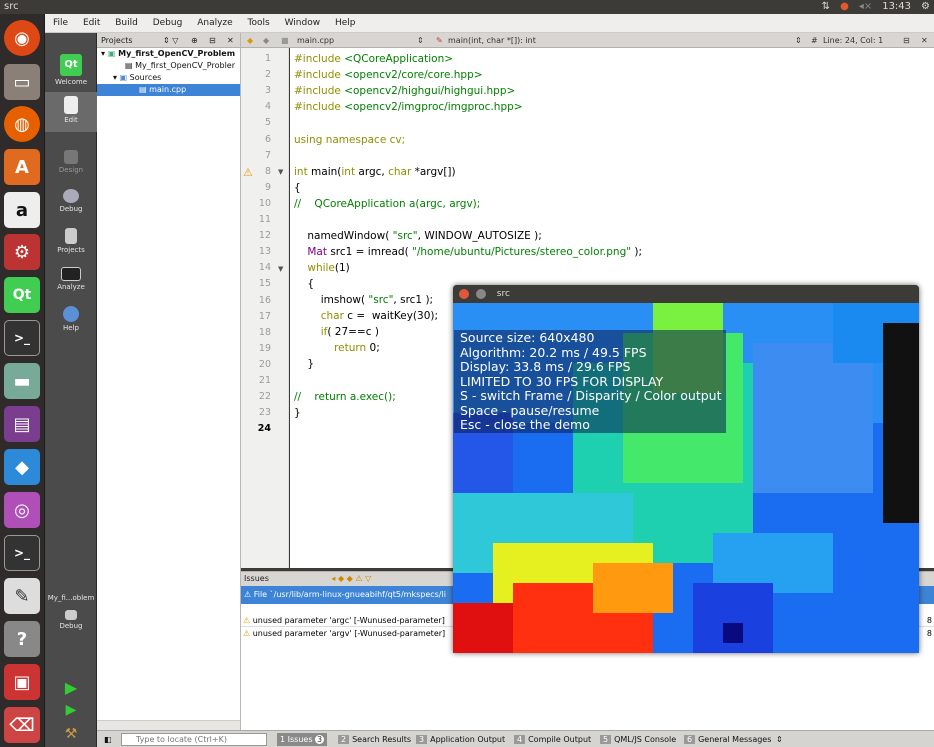 The width and height of the screenshot is (934, 747). What do you see at coordinates (530, 410) in the screenshot?
I see `overlay-line: Space - pause/resume` at bounding box center [530, 410].